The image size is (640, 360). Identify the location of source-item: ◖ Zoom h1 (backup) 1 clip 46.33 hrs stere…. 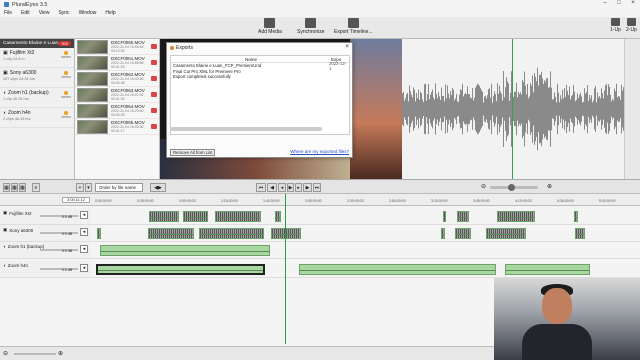
(37, 98).